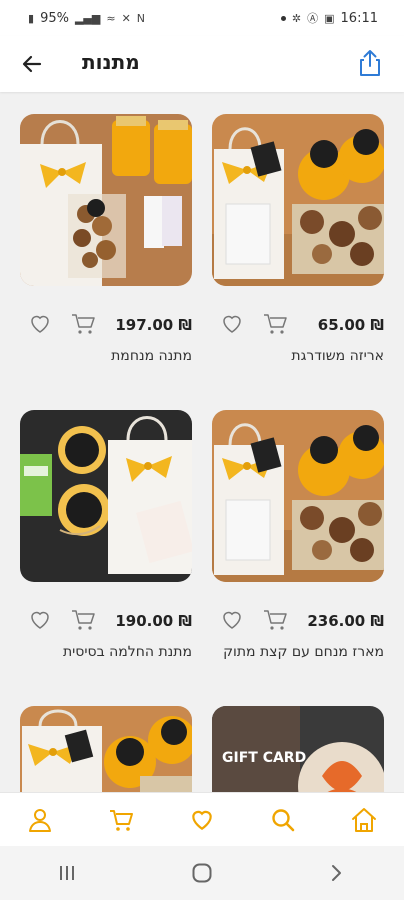  I want to click on product-card, so click(106, 749).